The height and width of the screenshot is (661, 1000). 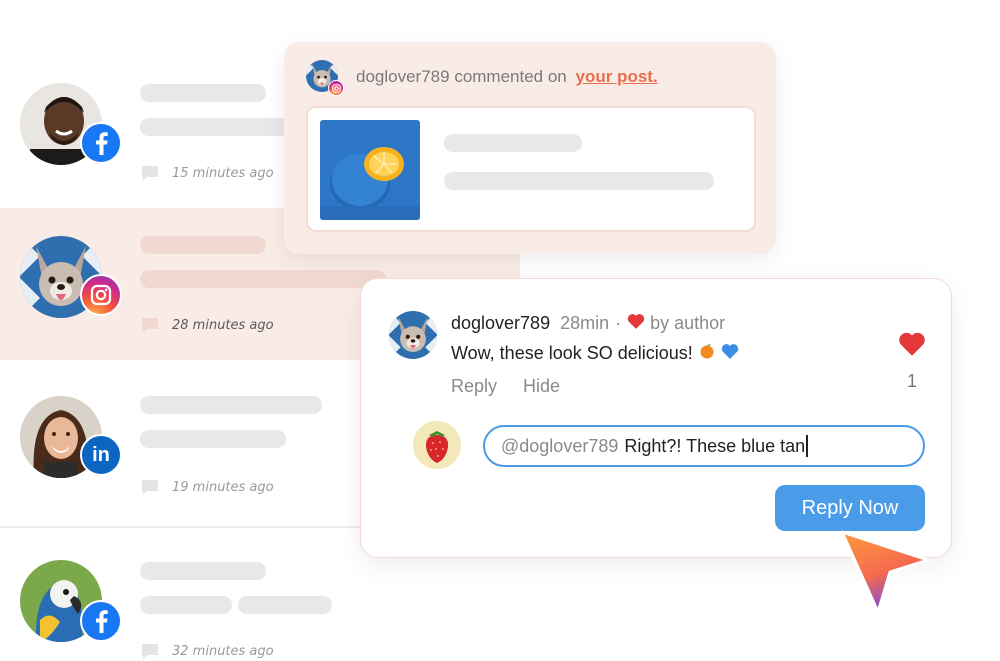 I want to click on strawberry-avatar, so click(x=437, y=445).